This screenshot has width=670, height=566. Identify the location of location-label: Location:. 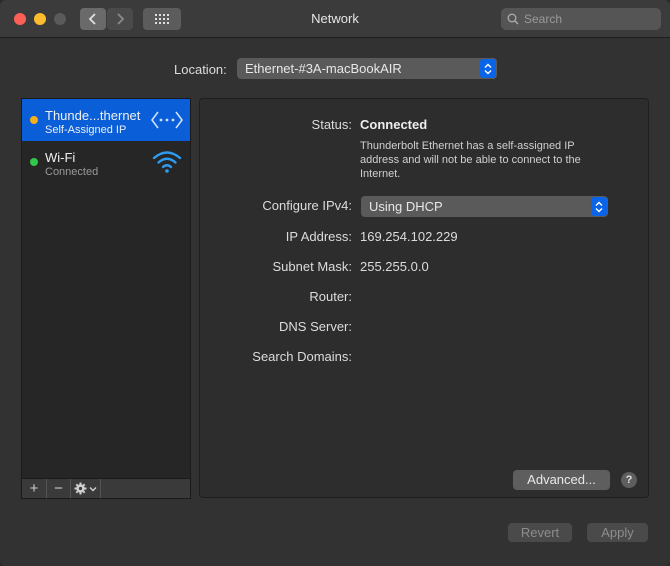
(200, 69).